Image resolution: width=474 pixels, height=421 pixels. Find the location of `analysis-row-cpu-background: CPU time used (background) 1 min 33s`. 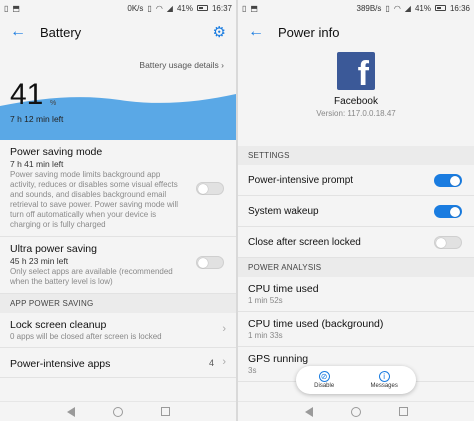

analysis-row-cpu-background: CPU time used (background) 1 min 33s is located at coordinates (356, 329).